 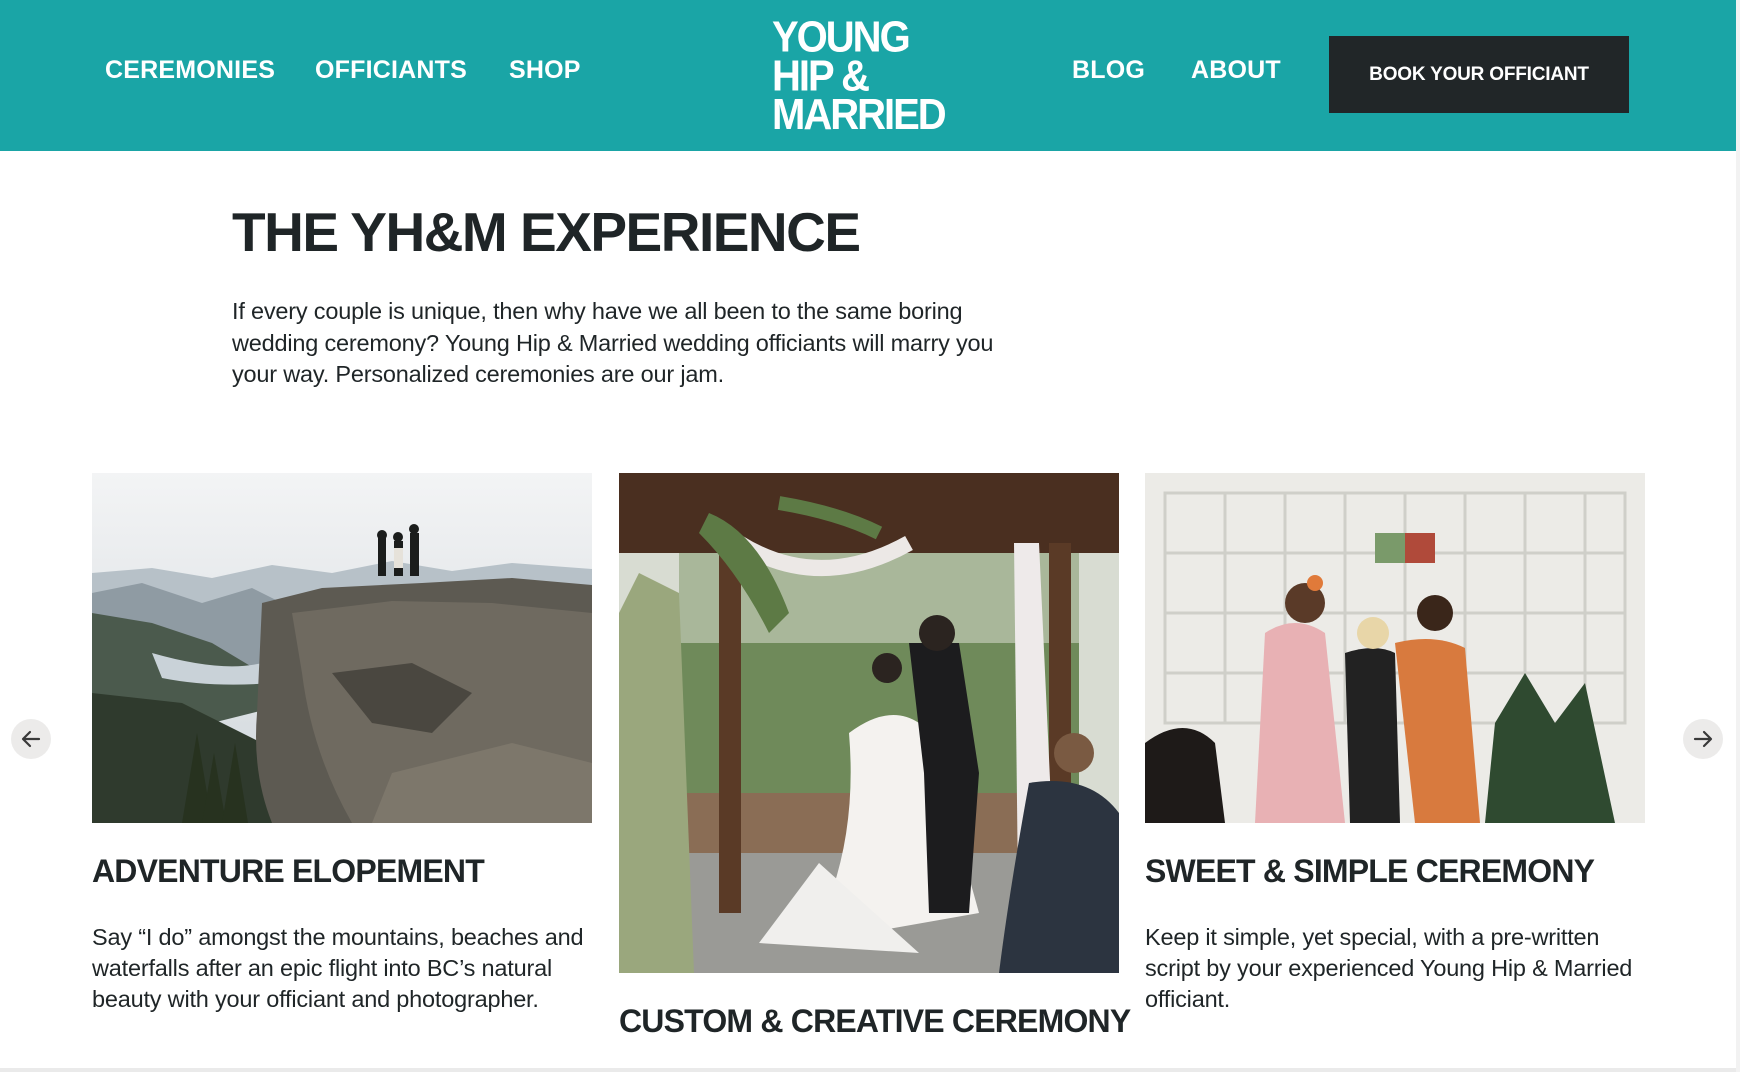 I want to click on custom-ceremony-photo, so click(x=869, y=723).